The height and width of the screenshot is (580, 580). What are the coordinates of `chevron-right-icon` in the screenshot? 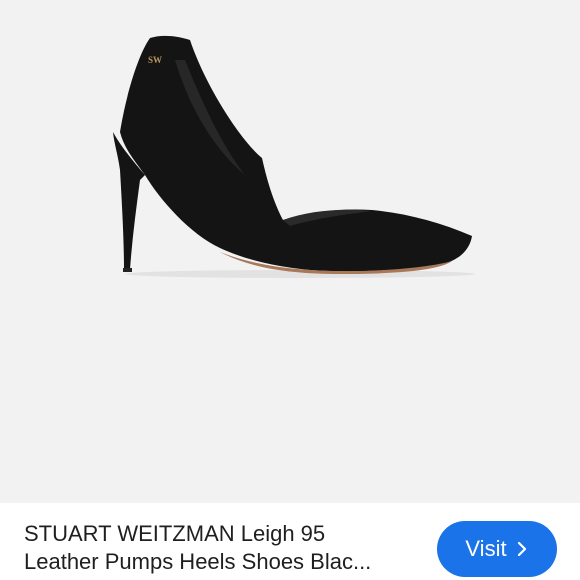 It's located at (521, 549).